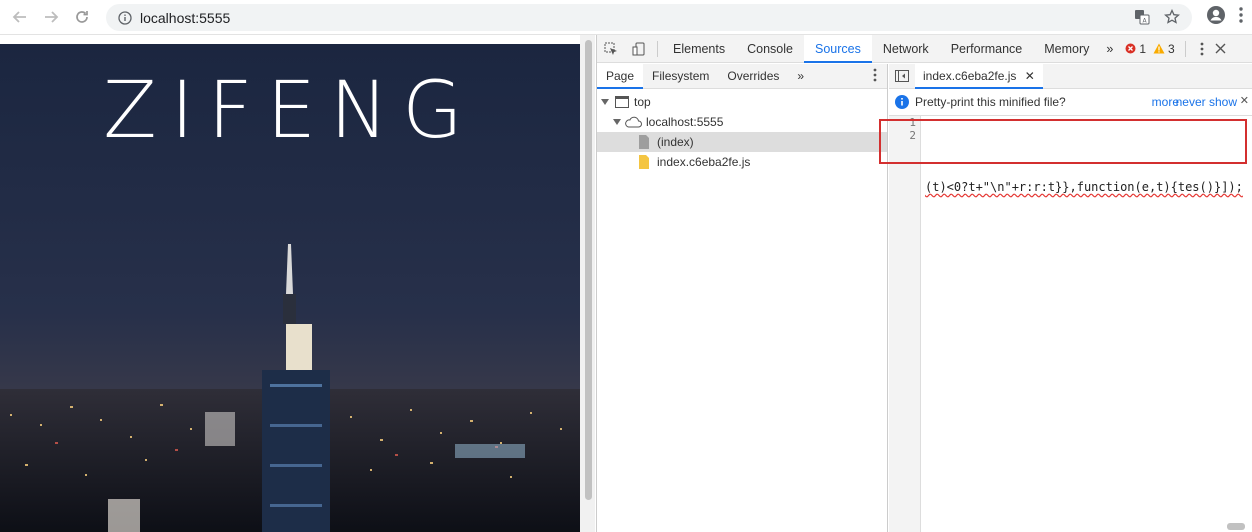 This screenshot has height=532, width=1252. Describe the element at coordinates (633, 122) in the screenshot. I see `cloud-icon` at that location.